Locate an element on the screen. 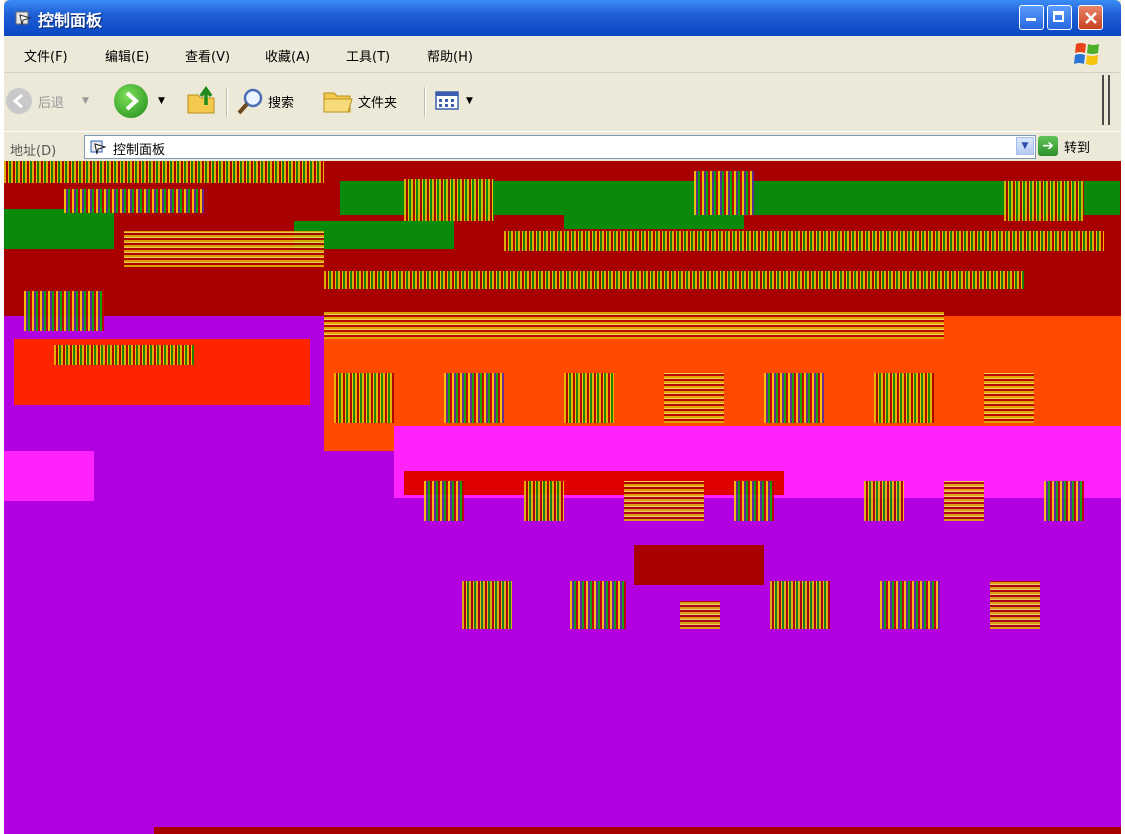 The height and width of the screenshot is (834, 1125). folders-button-label: 文件夹 is located at coordinates (378, 103).